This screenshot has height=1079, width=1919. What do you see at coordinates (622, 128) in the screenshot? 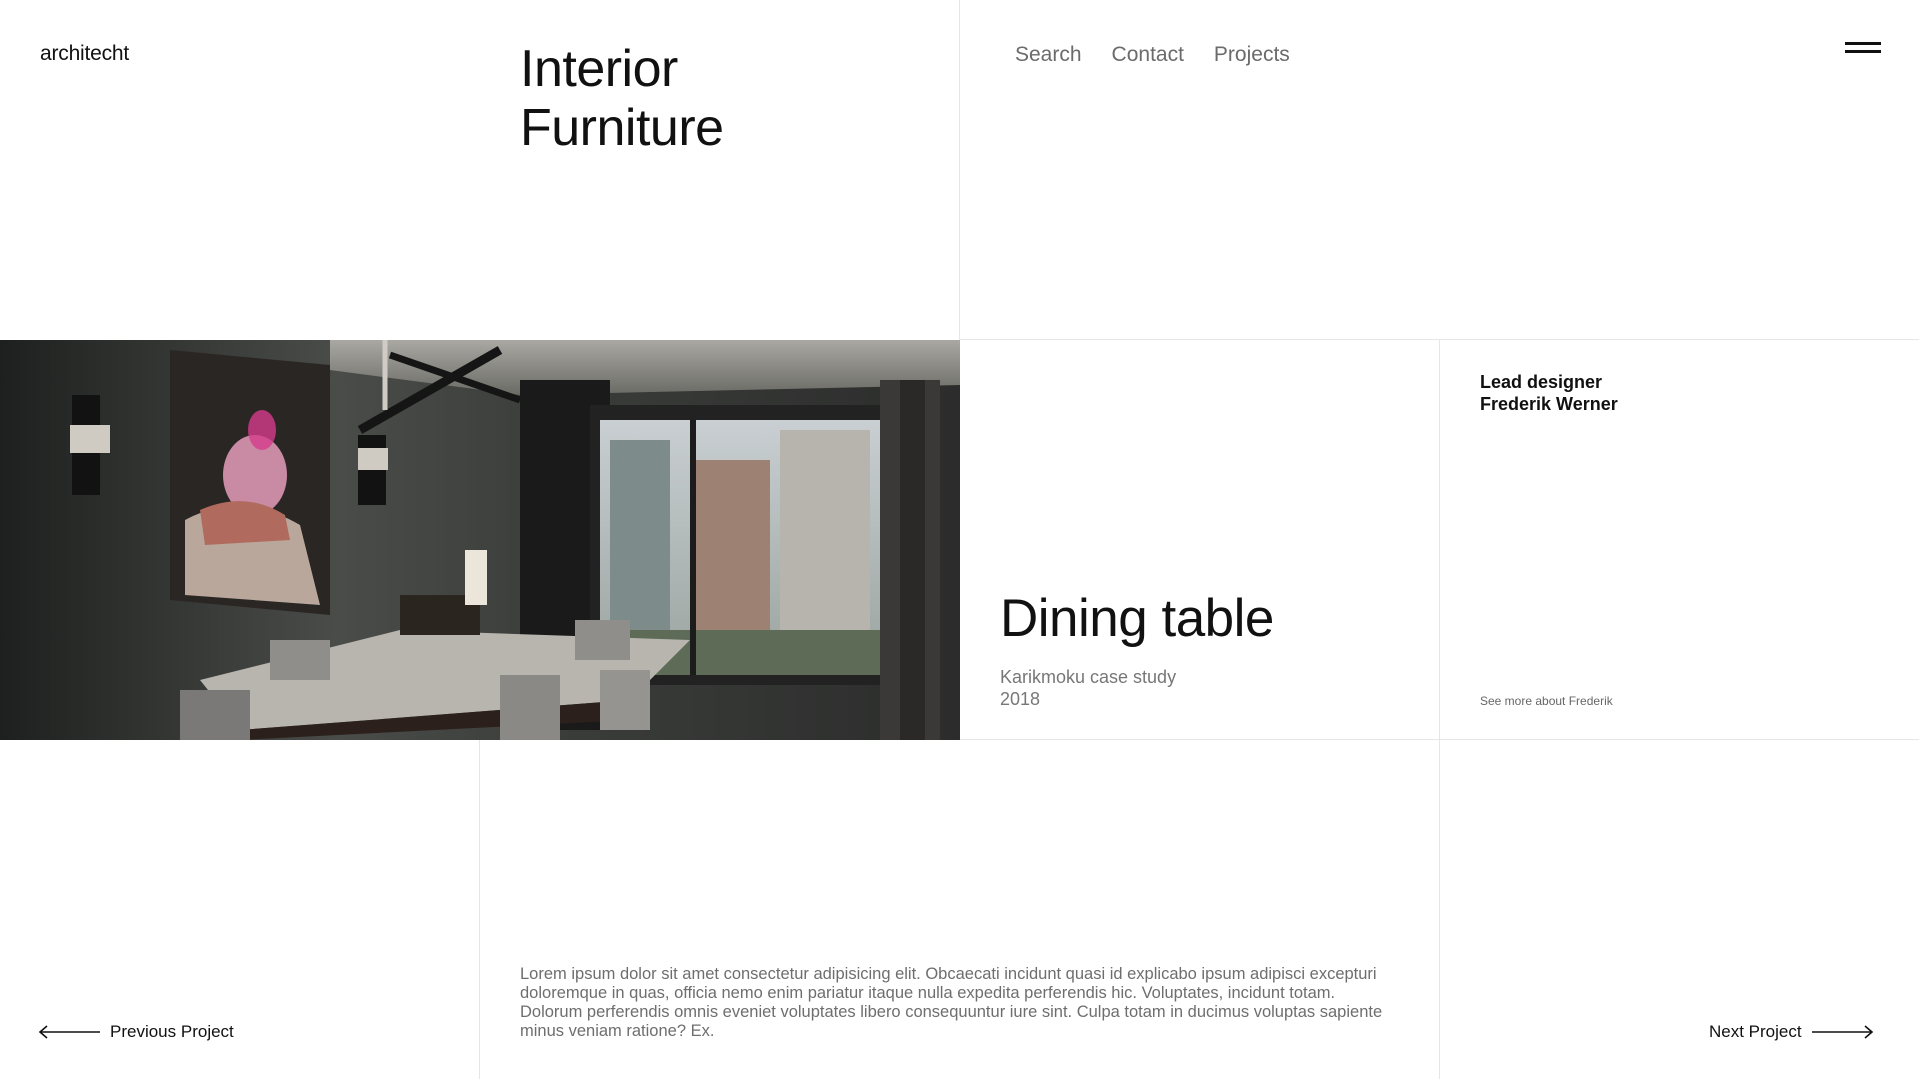
I see `page-title-line: Furniture` at bounding box center [622, 128].